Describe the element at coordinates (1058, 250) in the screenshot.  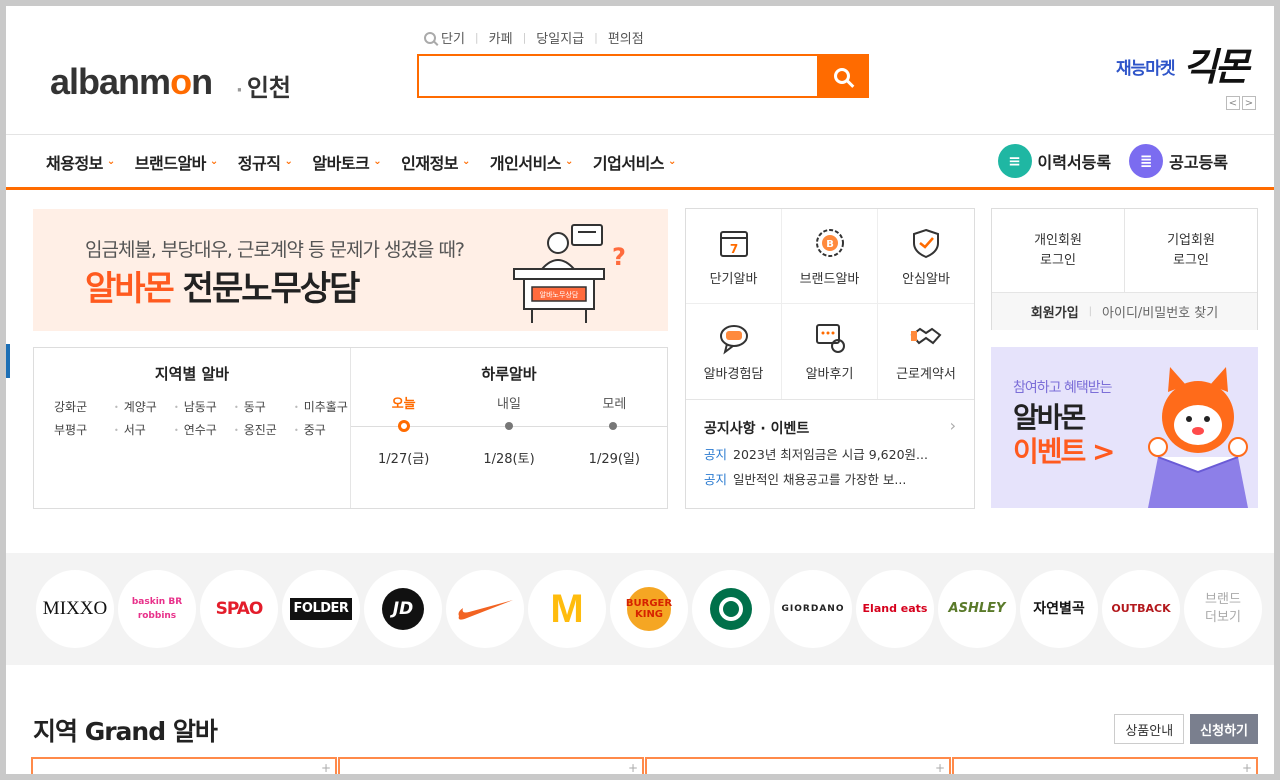
I see `personal-login-button: 개인회원 로그인` at that location.